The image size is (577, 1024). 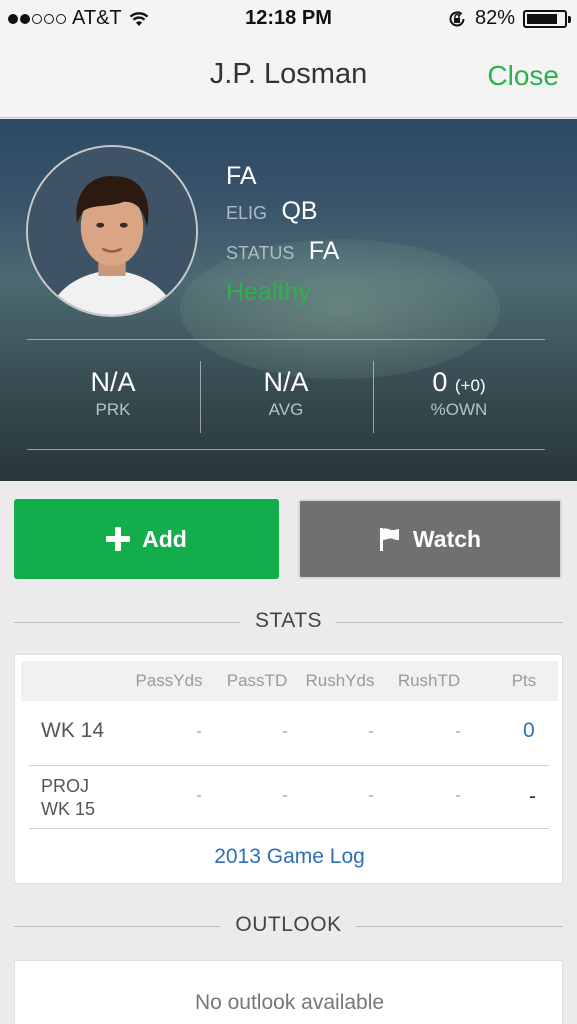 I want to click on stat-own: 0 (+0) %OWN, so click(x=459, y=393).